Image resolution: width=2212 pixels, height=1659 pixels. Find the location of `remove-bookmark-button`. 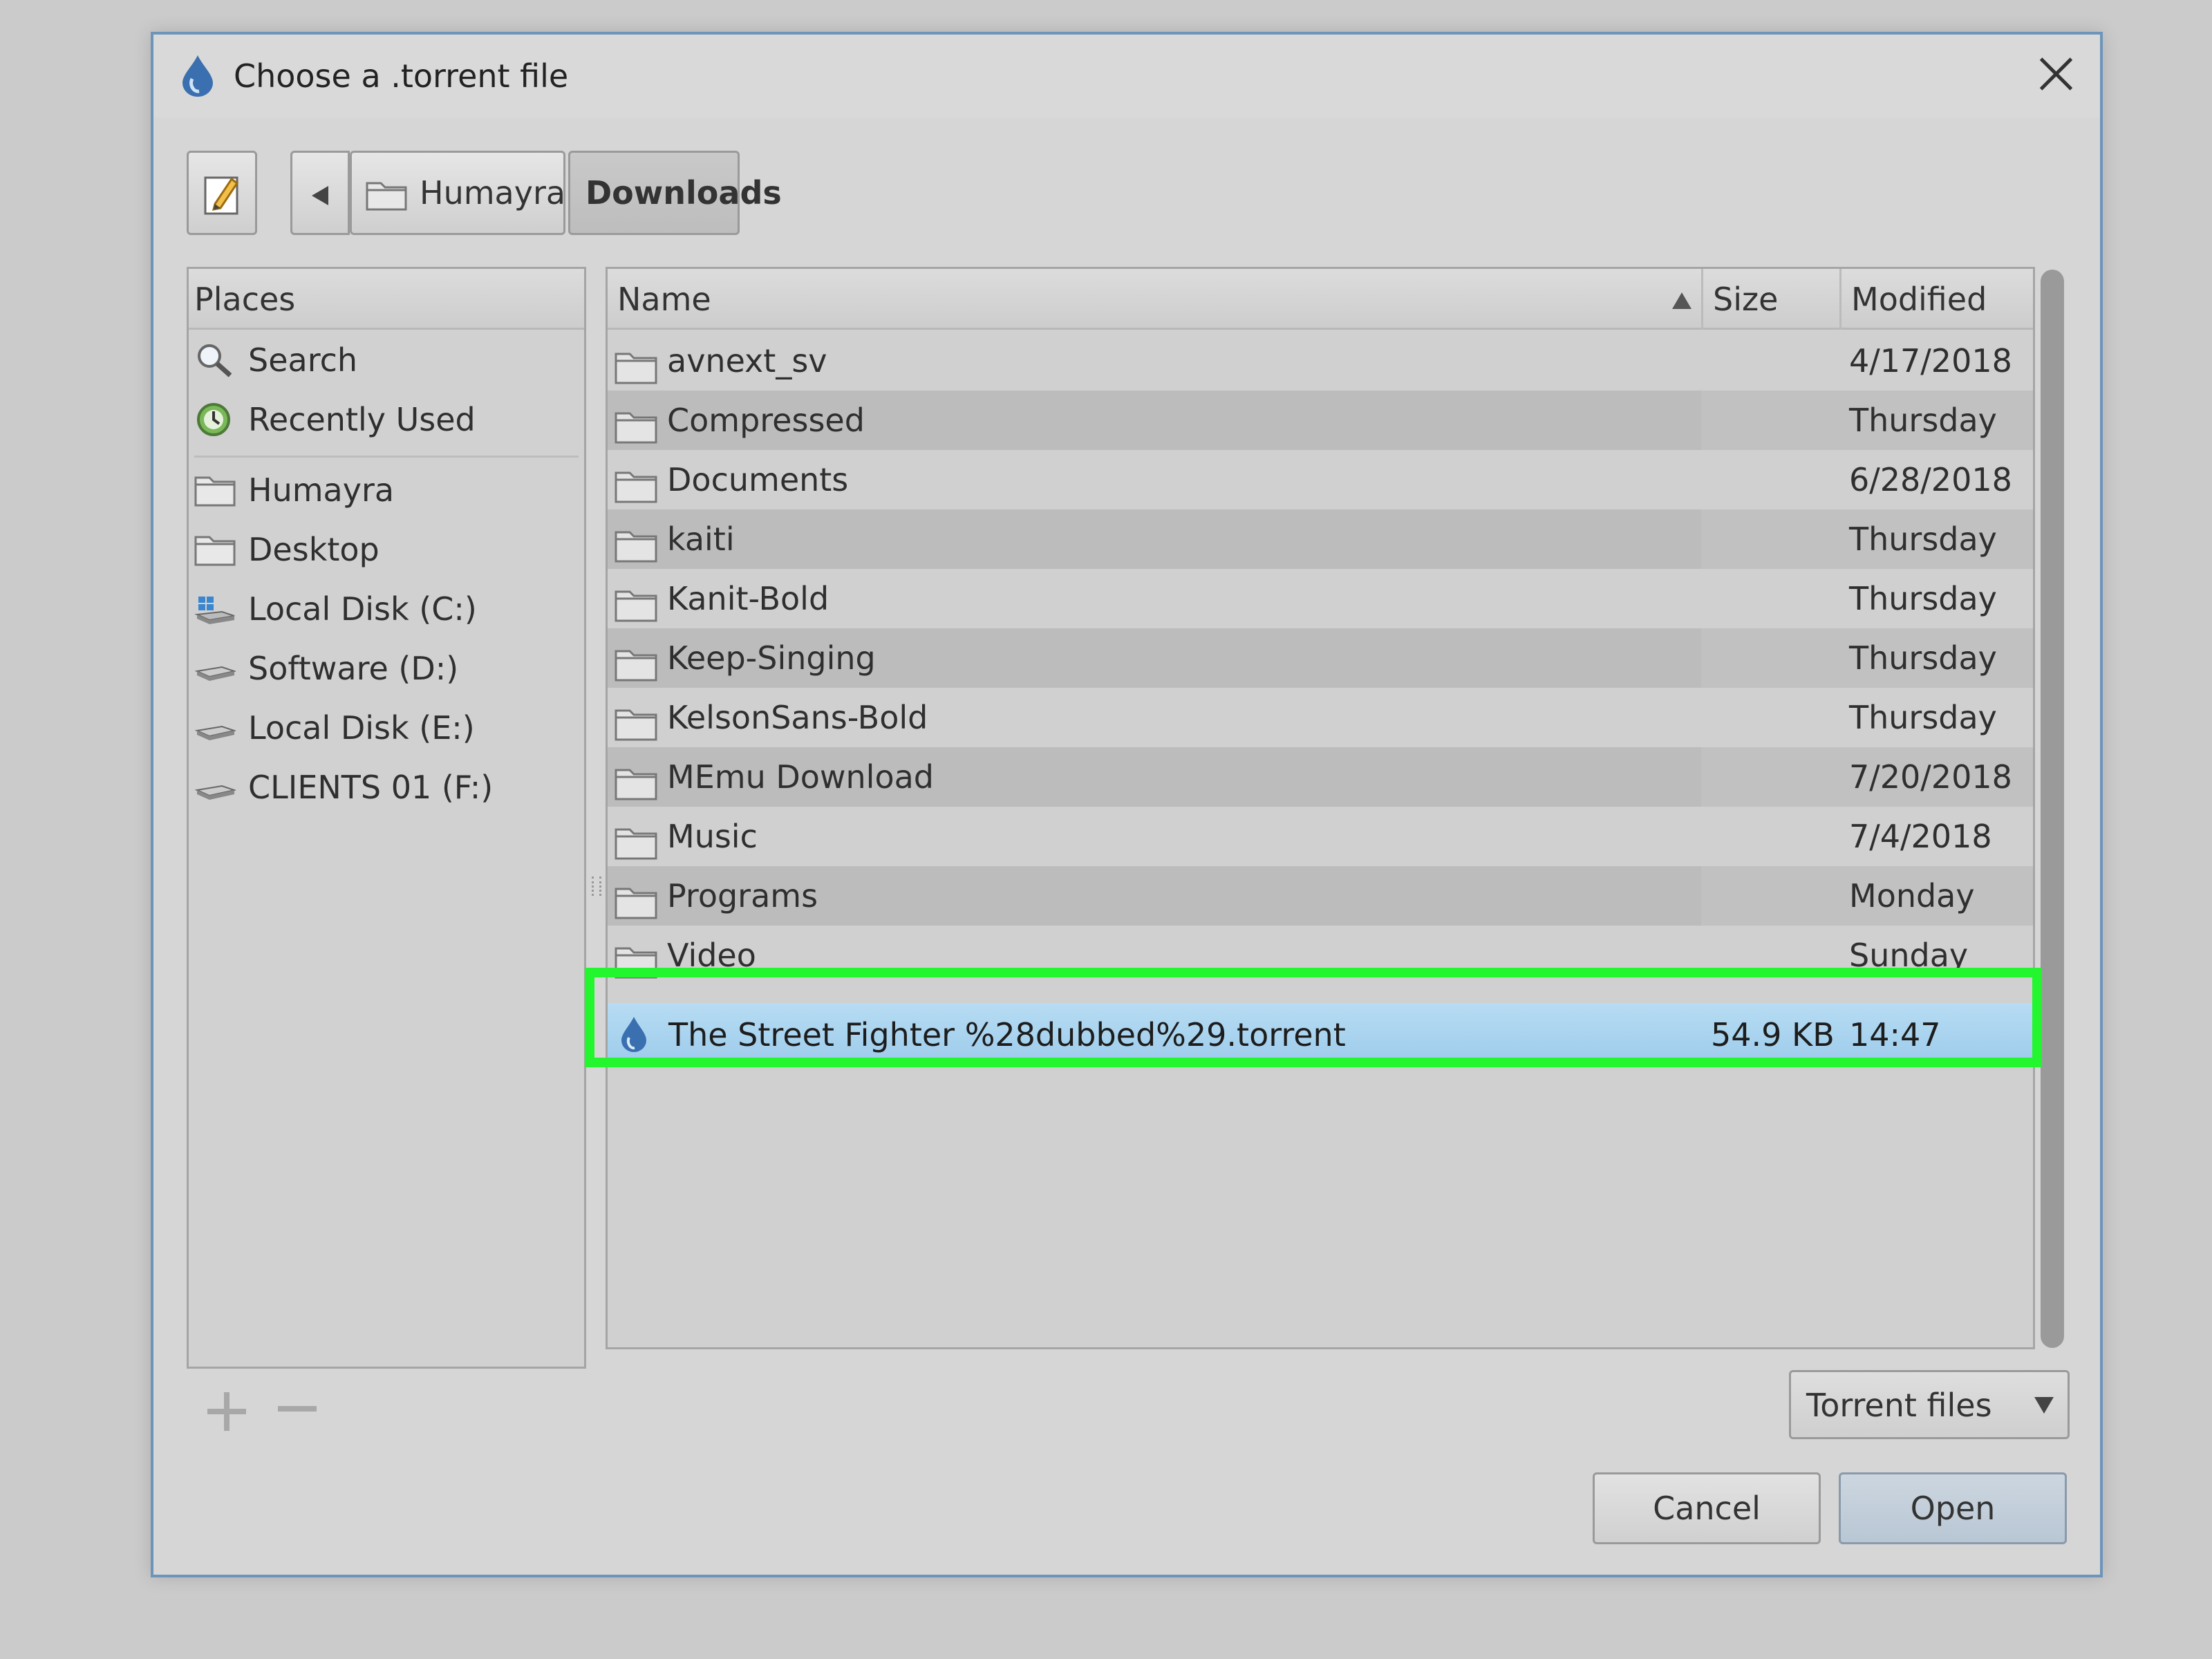

remove-bookmark-button is located at coordinates (297, 1409).